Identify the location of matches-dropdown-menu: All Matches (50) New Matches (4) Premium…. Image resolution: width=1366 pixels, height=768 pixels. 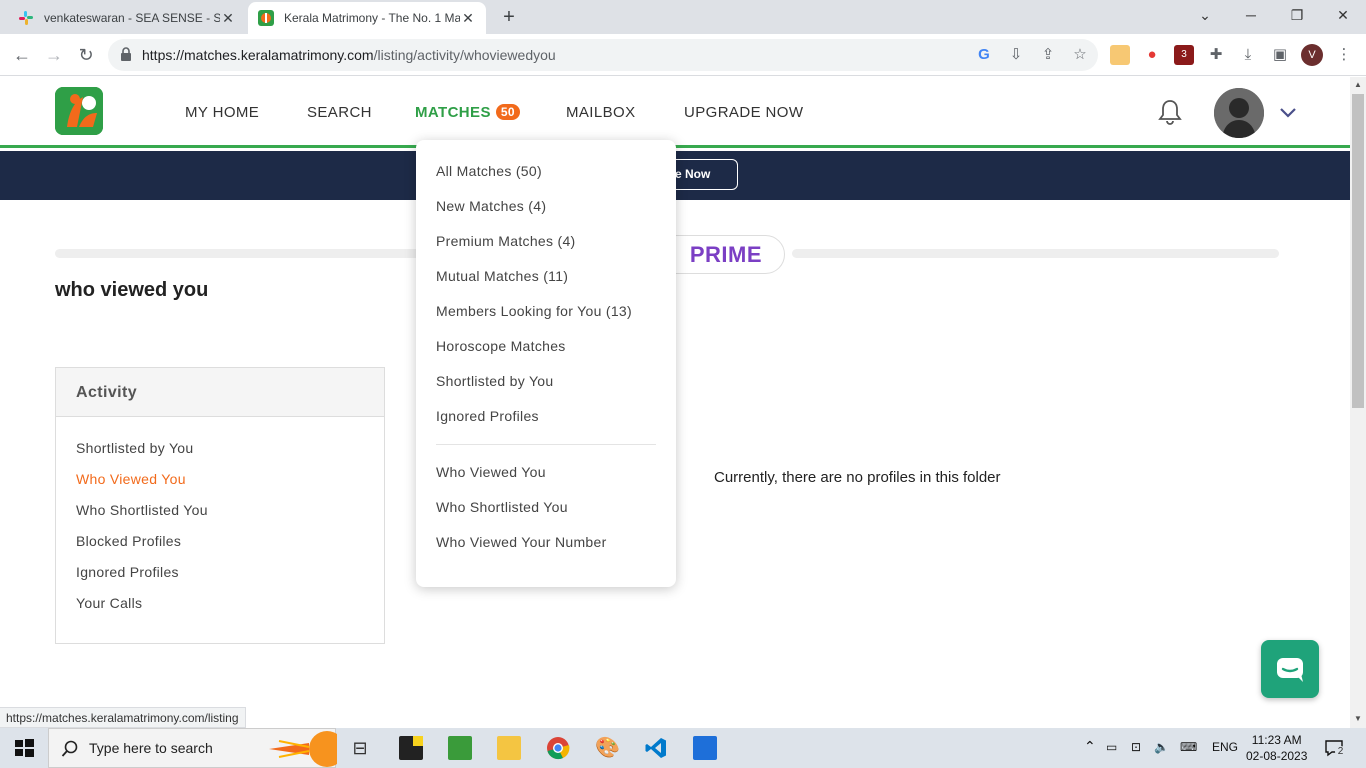
(546, 363).